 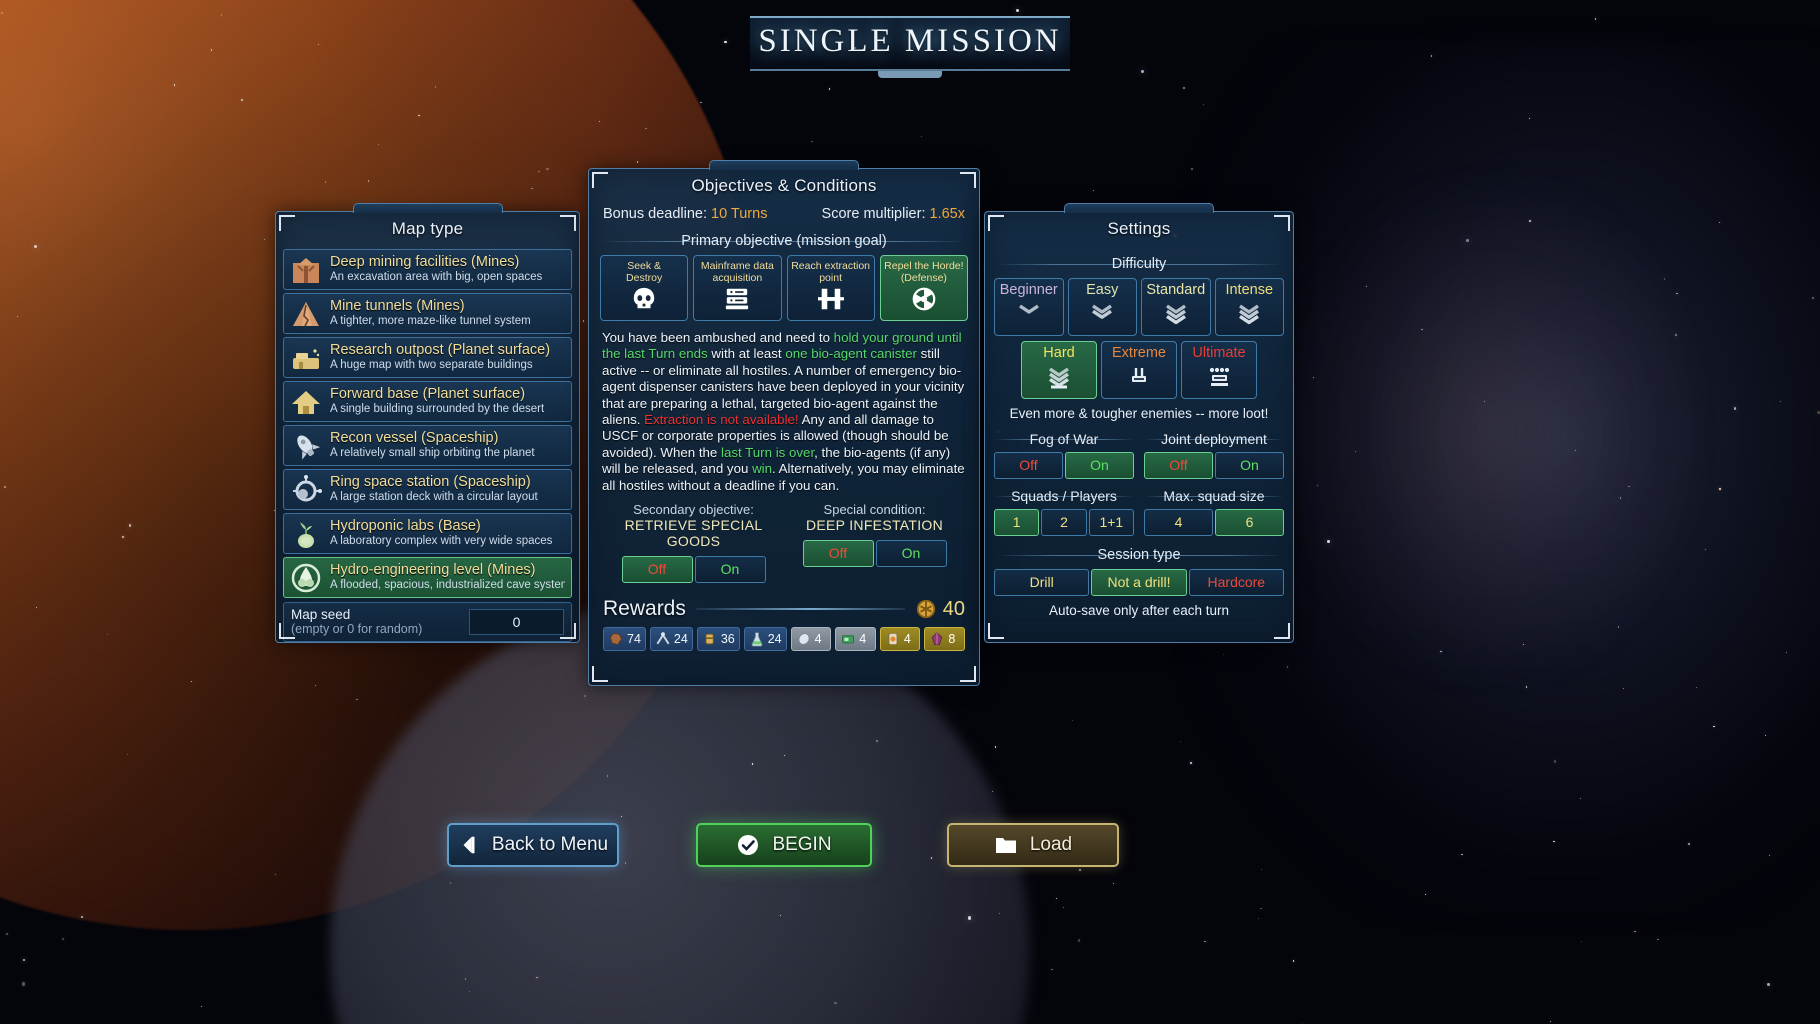 What do you see at coordinates (709, 639) in the screenshot?
I see `ammo-icon` at bounding box center [709, 639].